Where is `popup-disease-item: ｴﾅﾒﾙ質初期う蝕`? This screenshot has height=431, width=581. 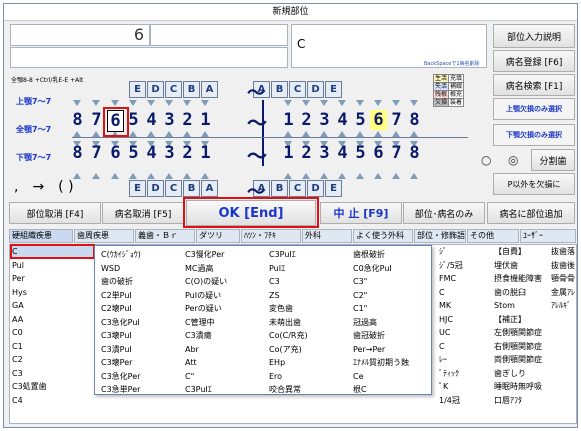 popup-disease-item: ｴﾅﾒﾙ質初期う蝕 is located at coordinates (392, 362).